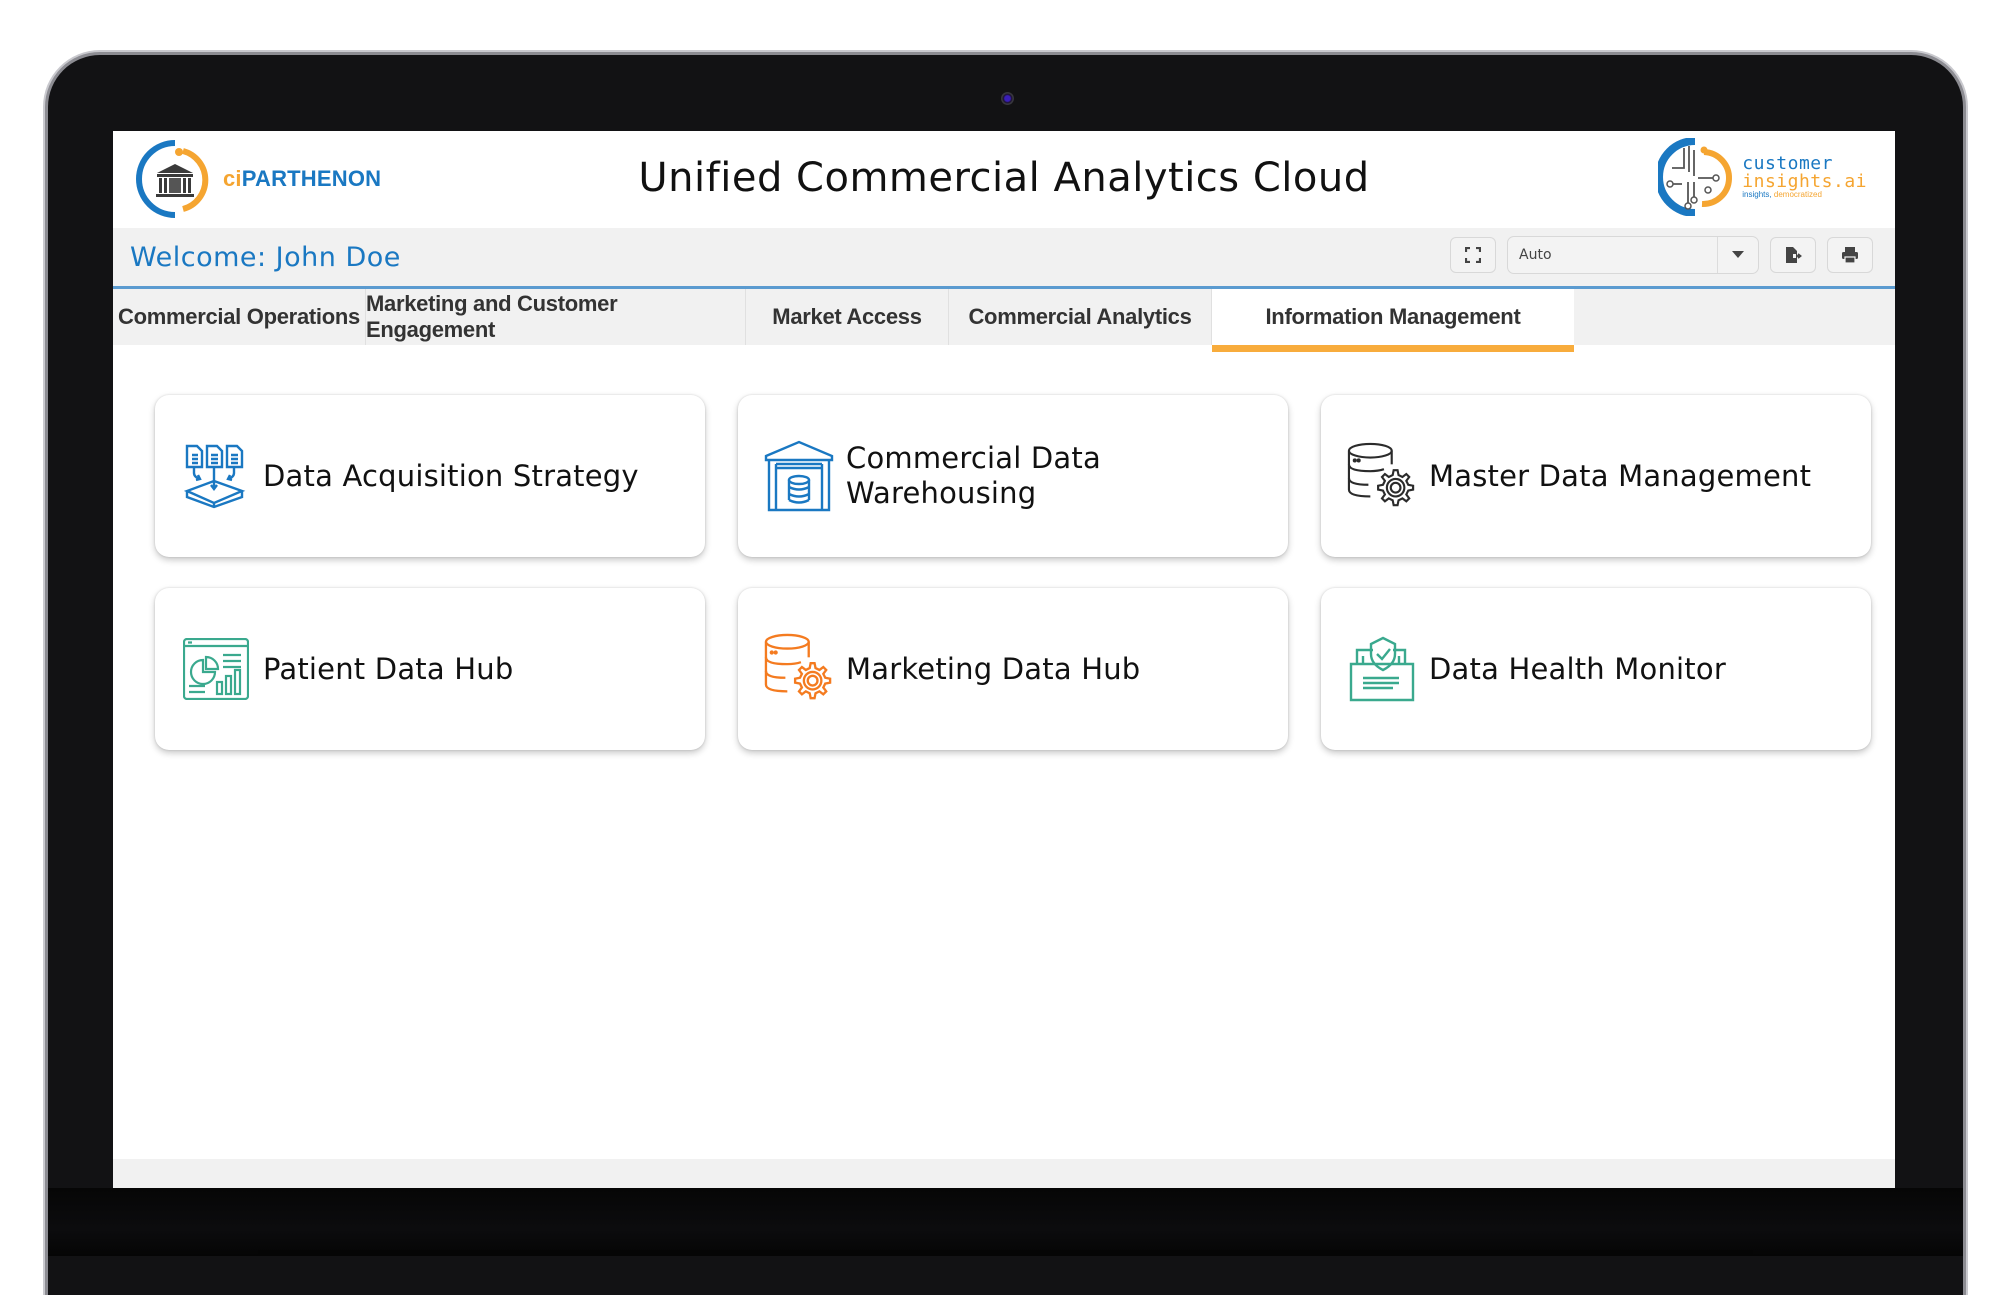 Image resolution: width=2000 pixels, height=1295 pixels. What do you see at coordinates (1633, 255) in the screenshot?
I see `zoom-select: Auto` at bounding box center [1633, 255].